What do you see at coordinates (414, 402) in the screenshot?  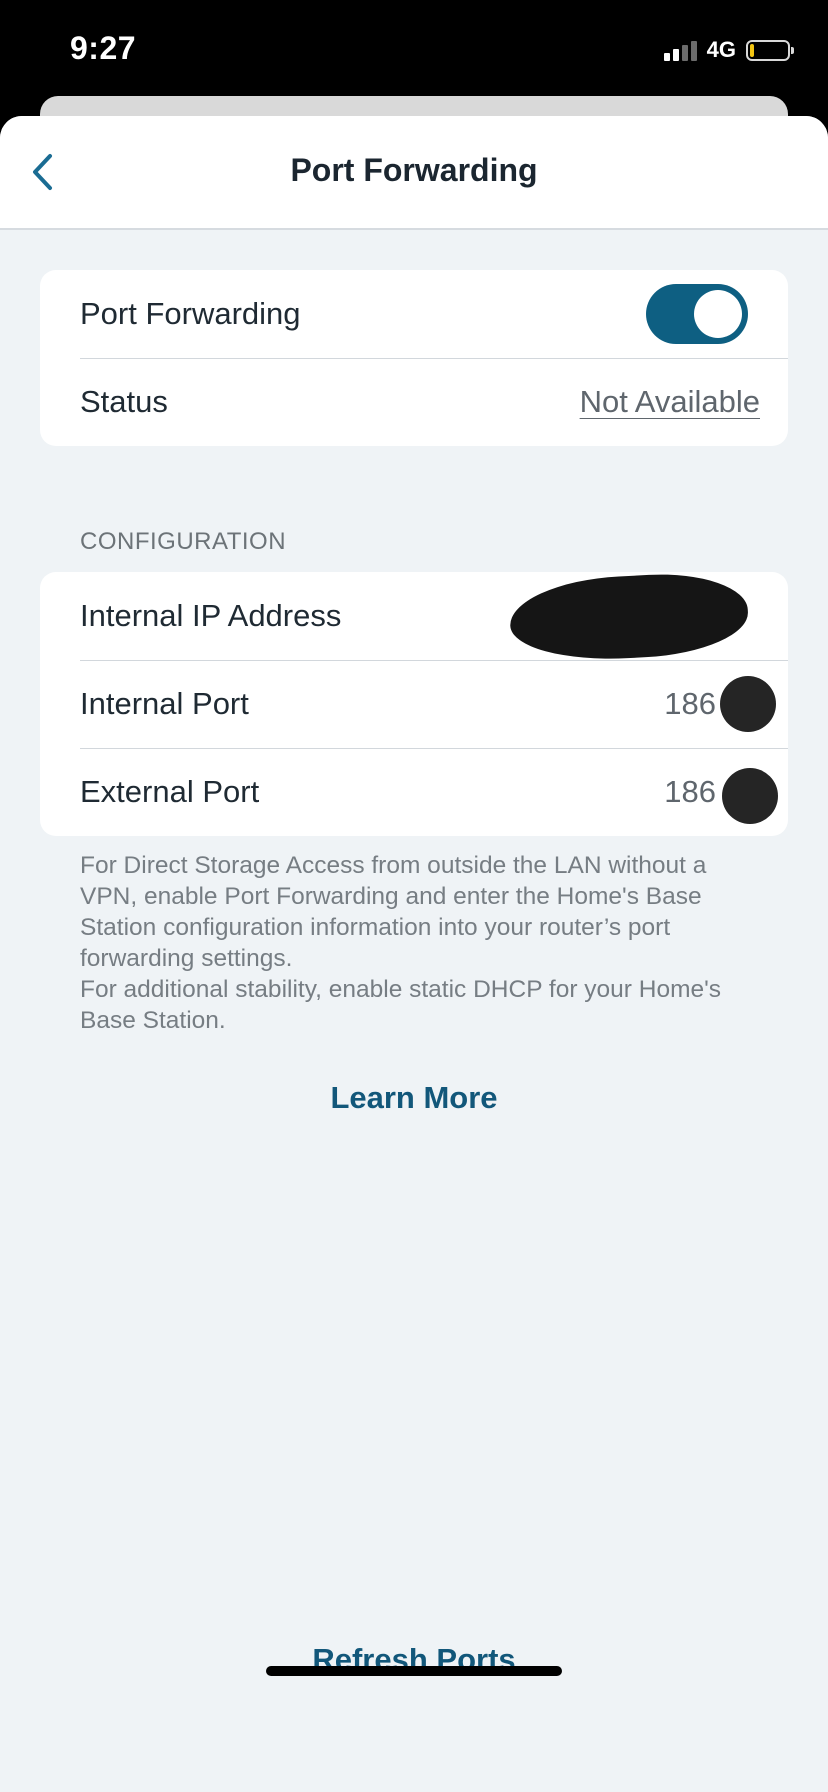 I see `status-row: Status Not Available` at bounding box center [414, 402].